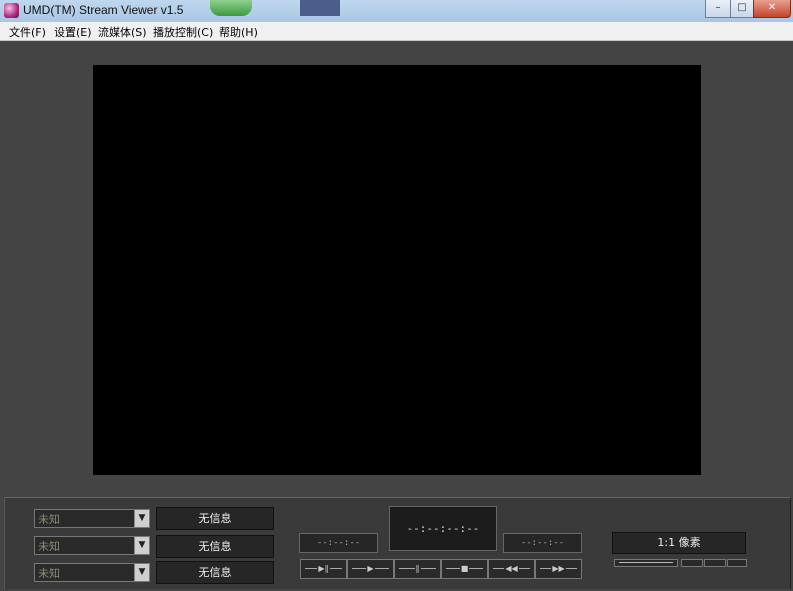  Describe the element at coordinates (183, 32) in the screenshot. I see `menu-playback: 播放控制(C)` at that location.